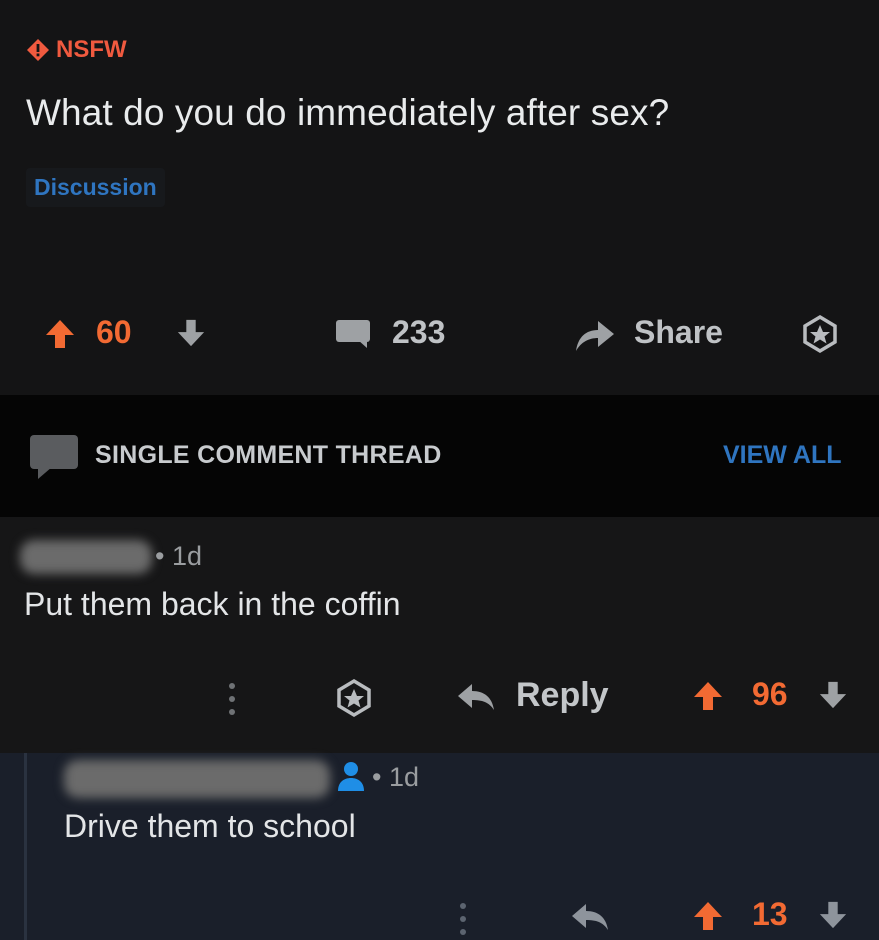 The height and width of the screenshot is (940, 879). What do you see at coordinates (91, 49) in the screenshot?
I see `nsfw-label: NSFW` at bounding box center [91, 49].